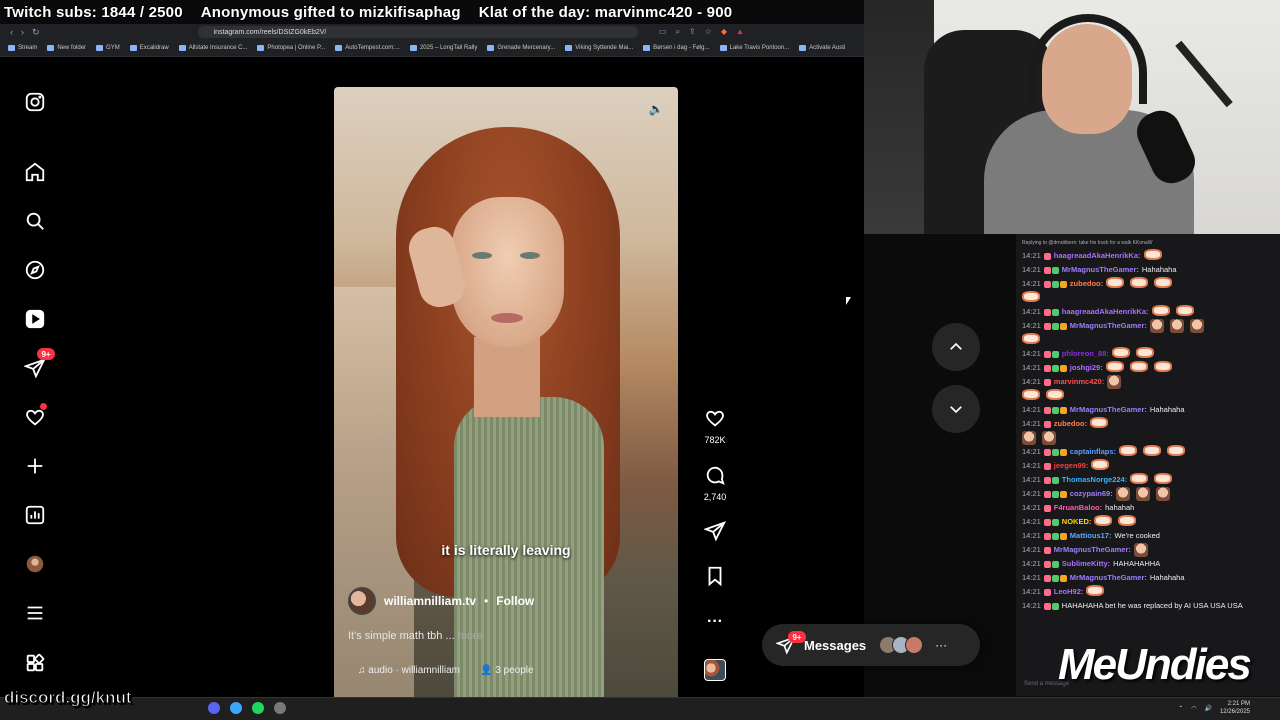 The image size is (1280, 720). What do you see at coordinates (362, 601) in the screenshot?
I see `author-avatar` at bounding box center [362, 601].